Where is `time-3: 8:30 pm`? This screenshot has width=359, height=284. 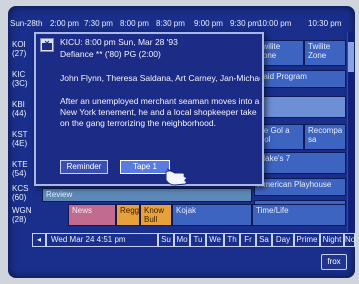 time-3: 8:30 pm is located at coordinates (170, 23).